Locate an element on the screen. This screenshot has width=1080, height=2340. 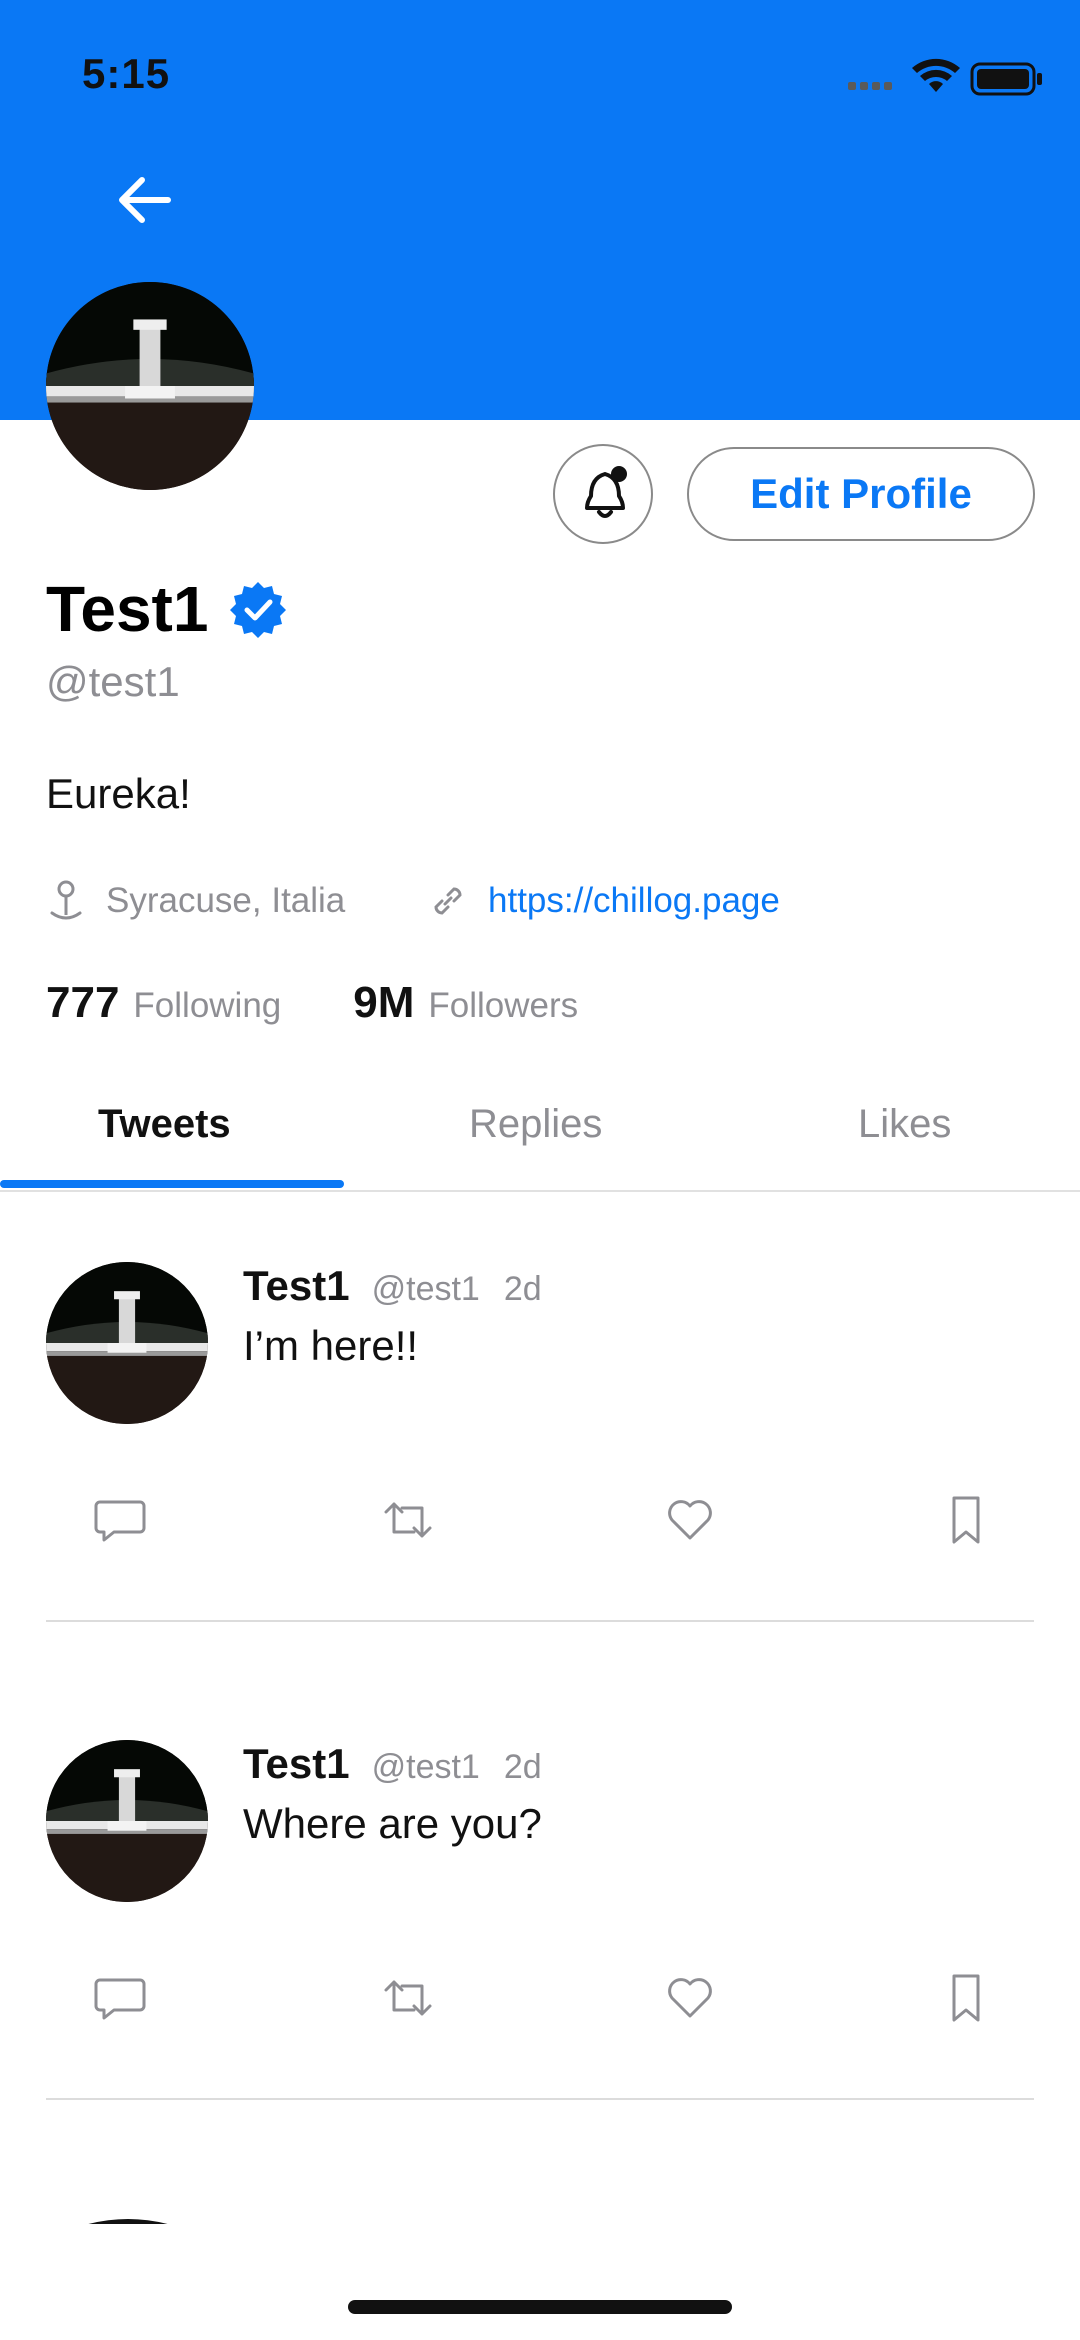
tweet-text: Where are you? is located at coordinates (392, 1823).